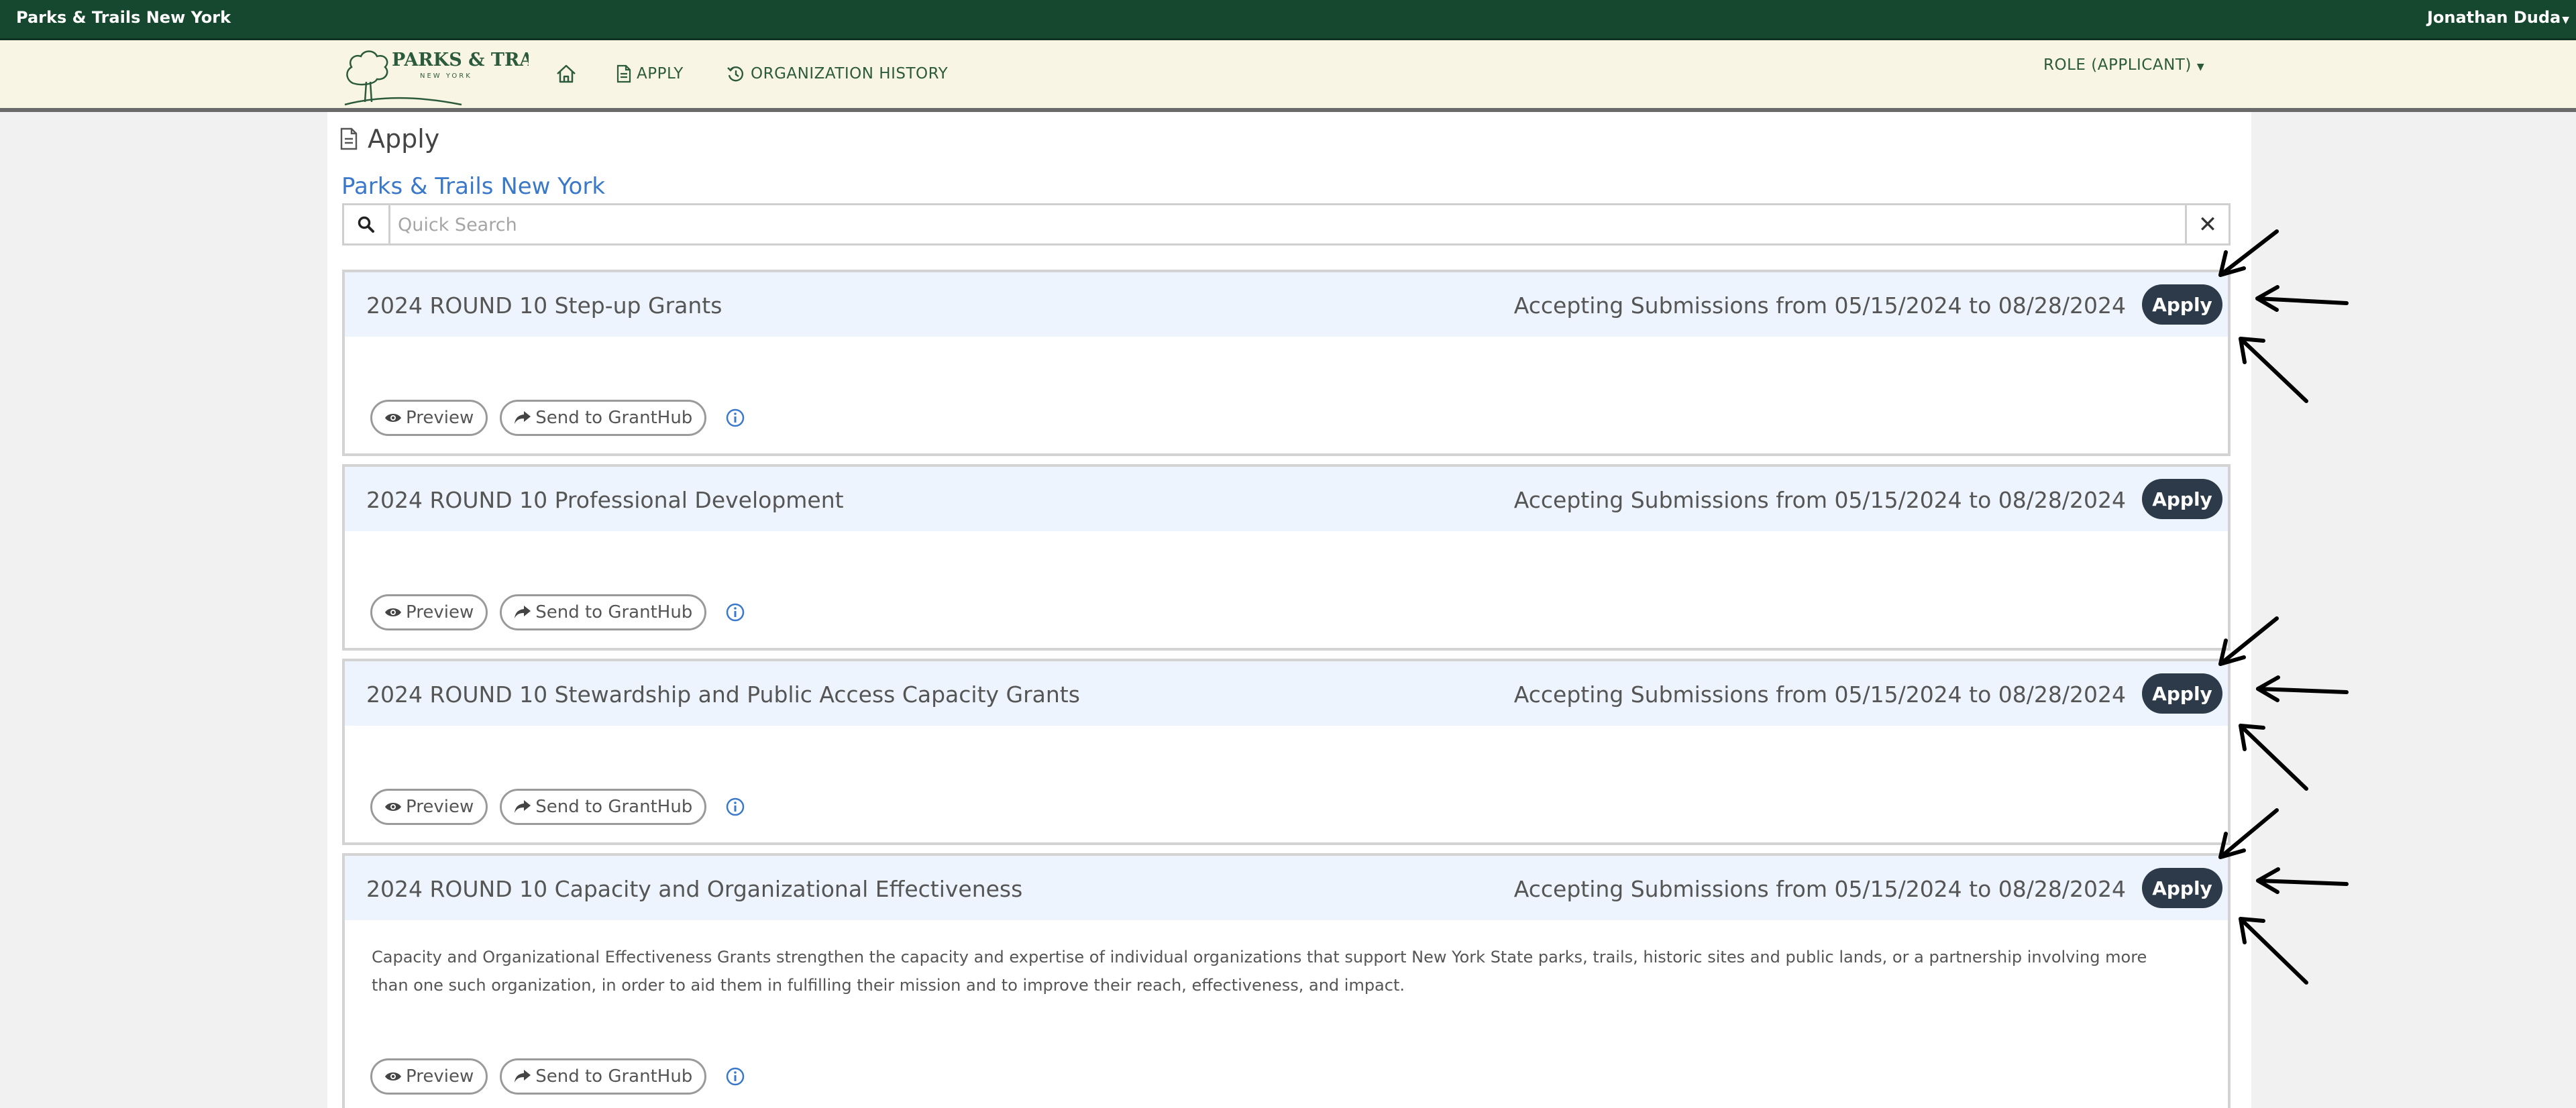 This screenshot has width=2576, height=1108. I want to click on search-input, so click(1263, 225).